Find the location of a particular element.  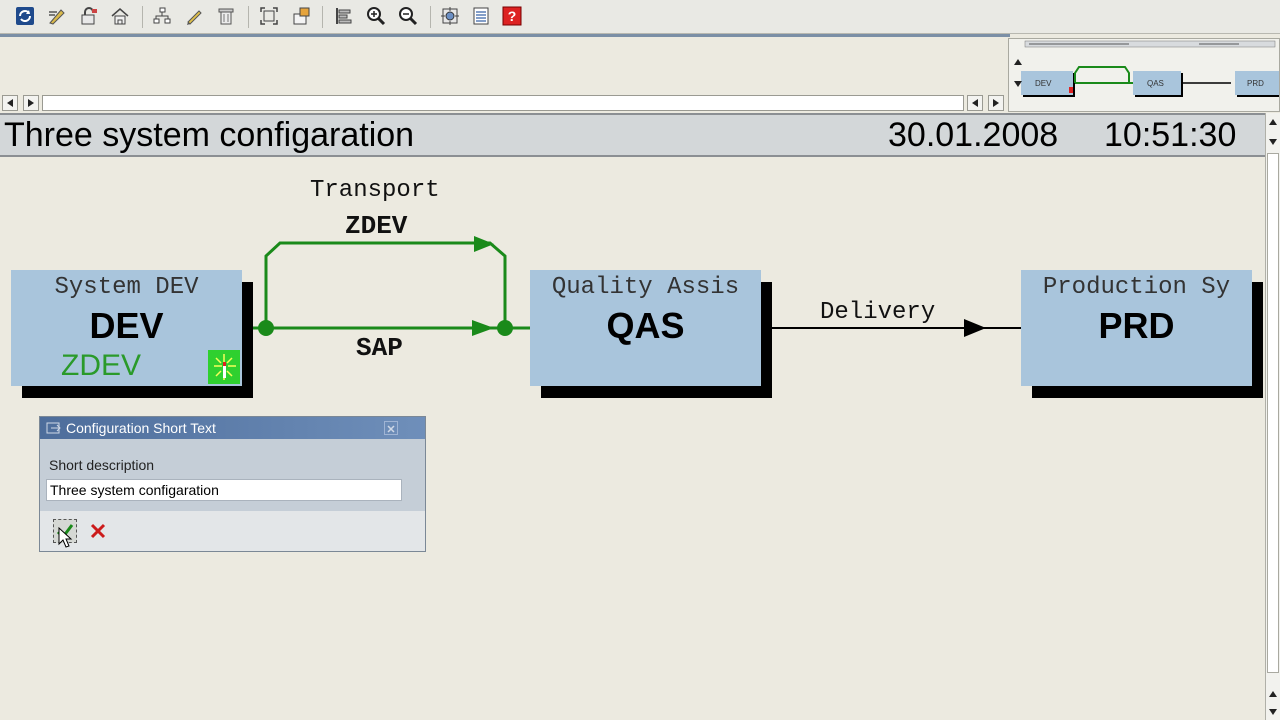

delivery-route-arrow is located at coordinates (975, 328).